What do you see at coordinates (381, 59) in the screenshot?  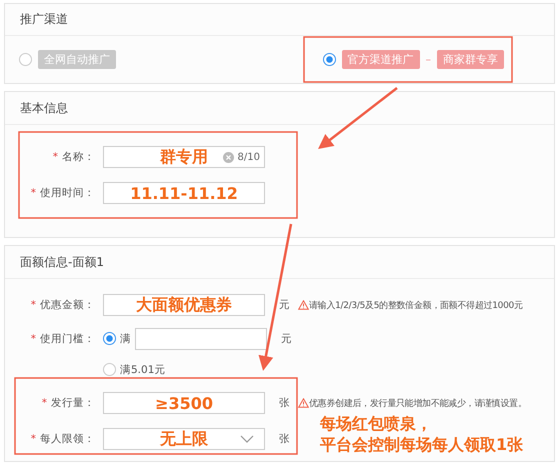 I see `channel-tag: 官方渠道推广` at bounding box center [381, 59].